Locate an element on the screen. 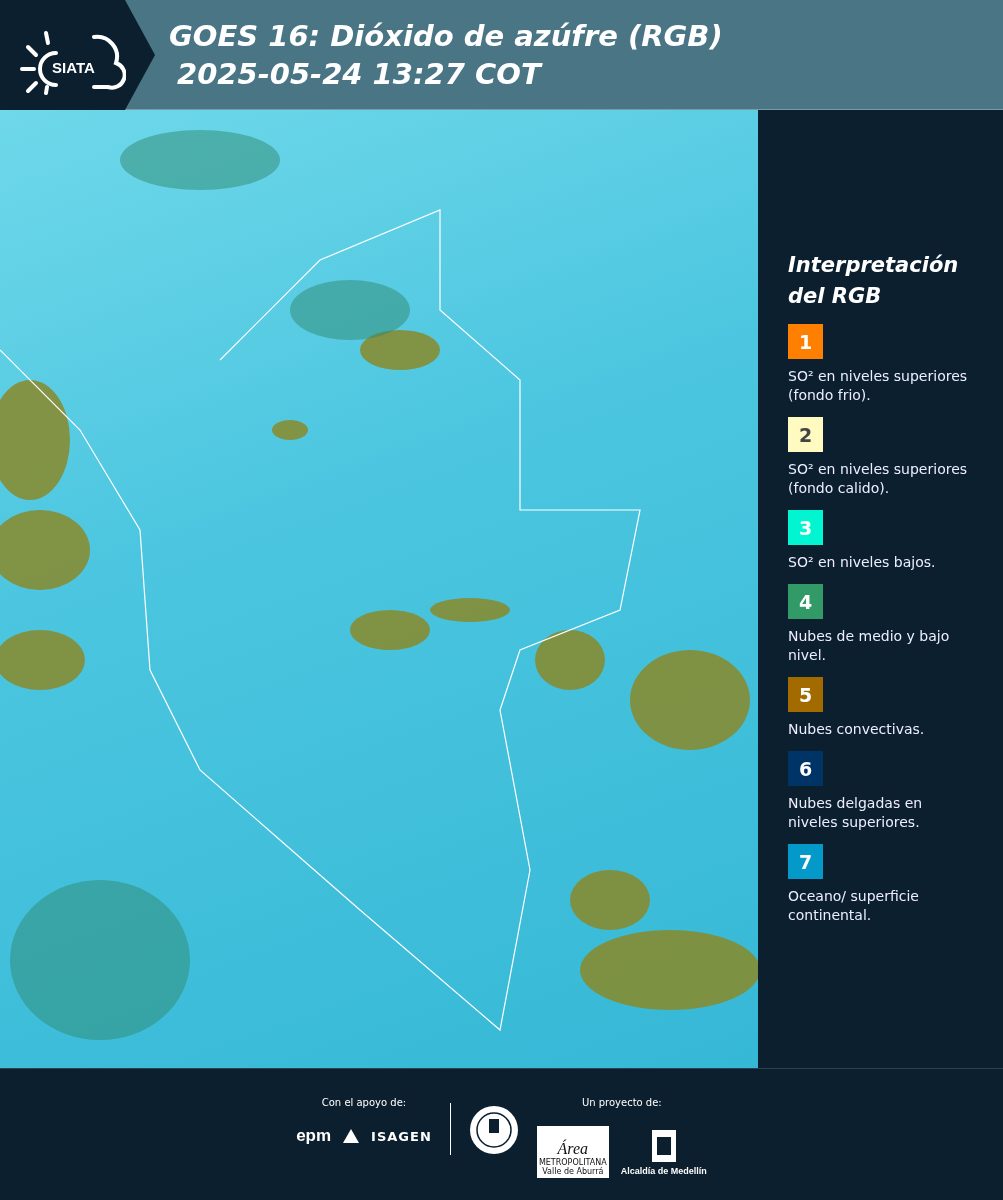 This screenshot has height=1200, width=1003. legend-swatch: 6 is located at coordinates (805, 768).